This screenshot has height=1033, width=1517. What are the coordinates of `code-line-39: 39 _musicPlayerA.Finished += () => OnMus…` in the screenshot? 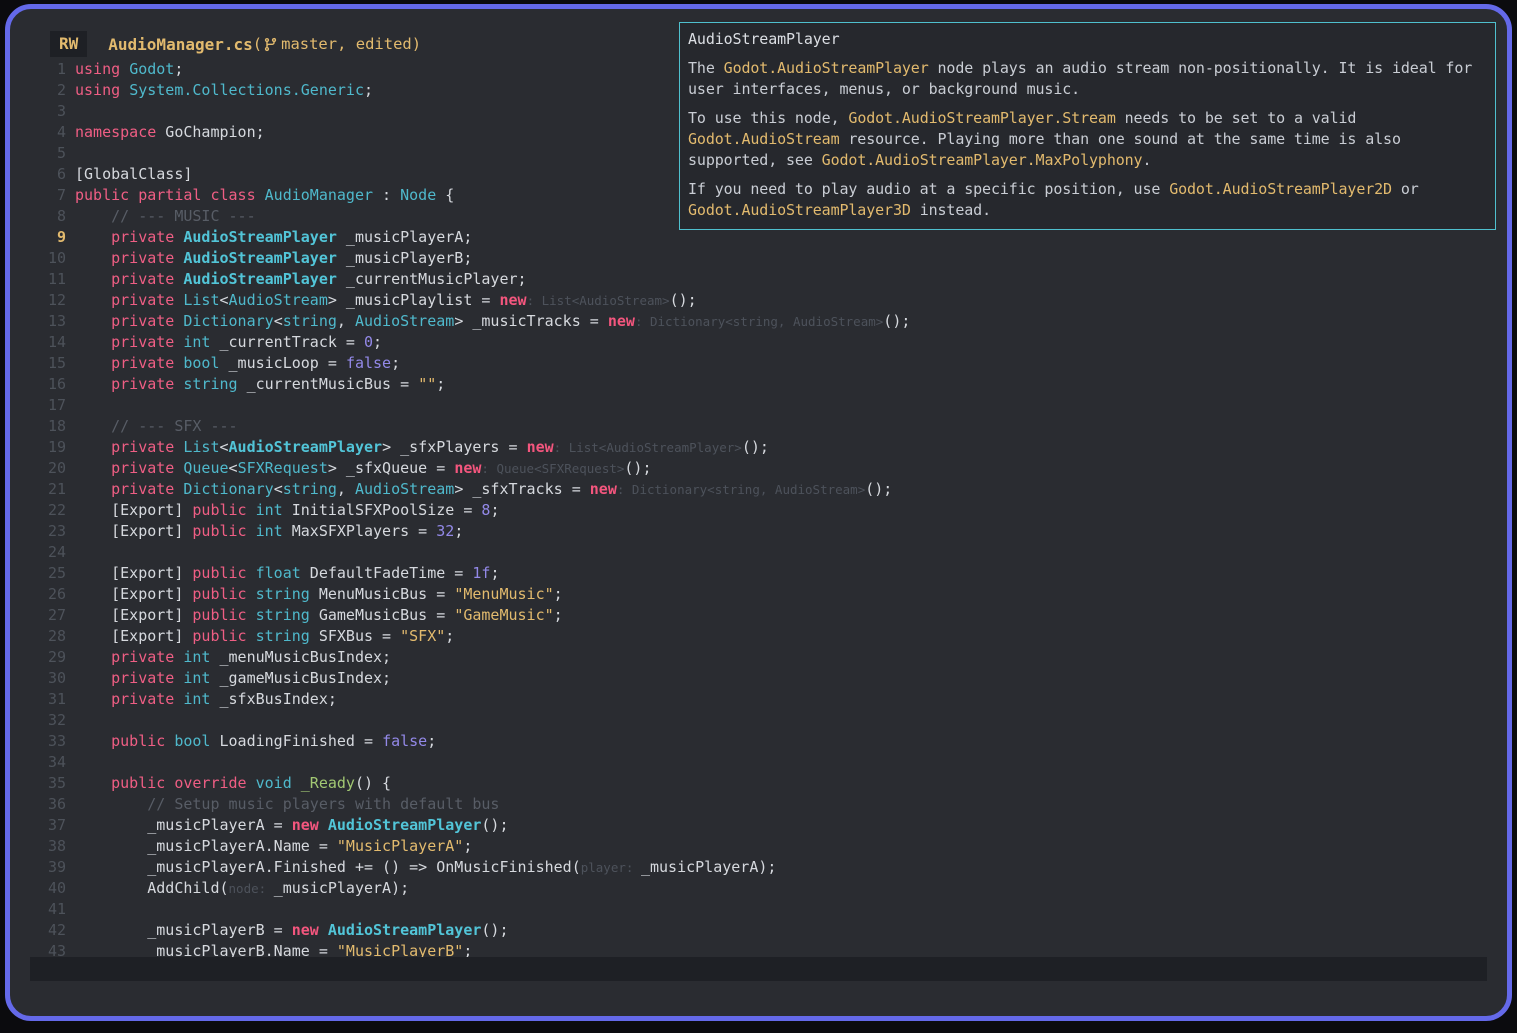 It's located at (758, 867).